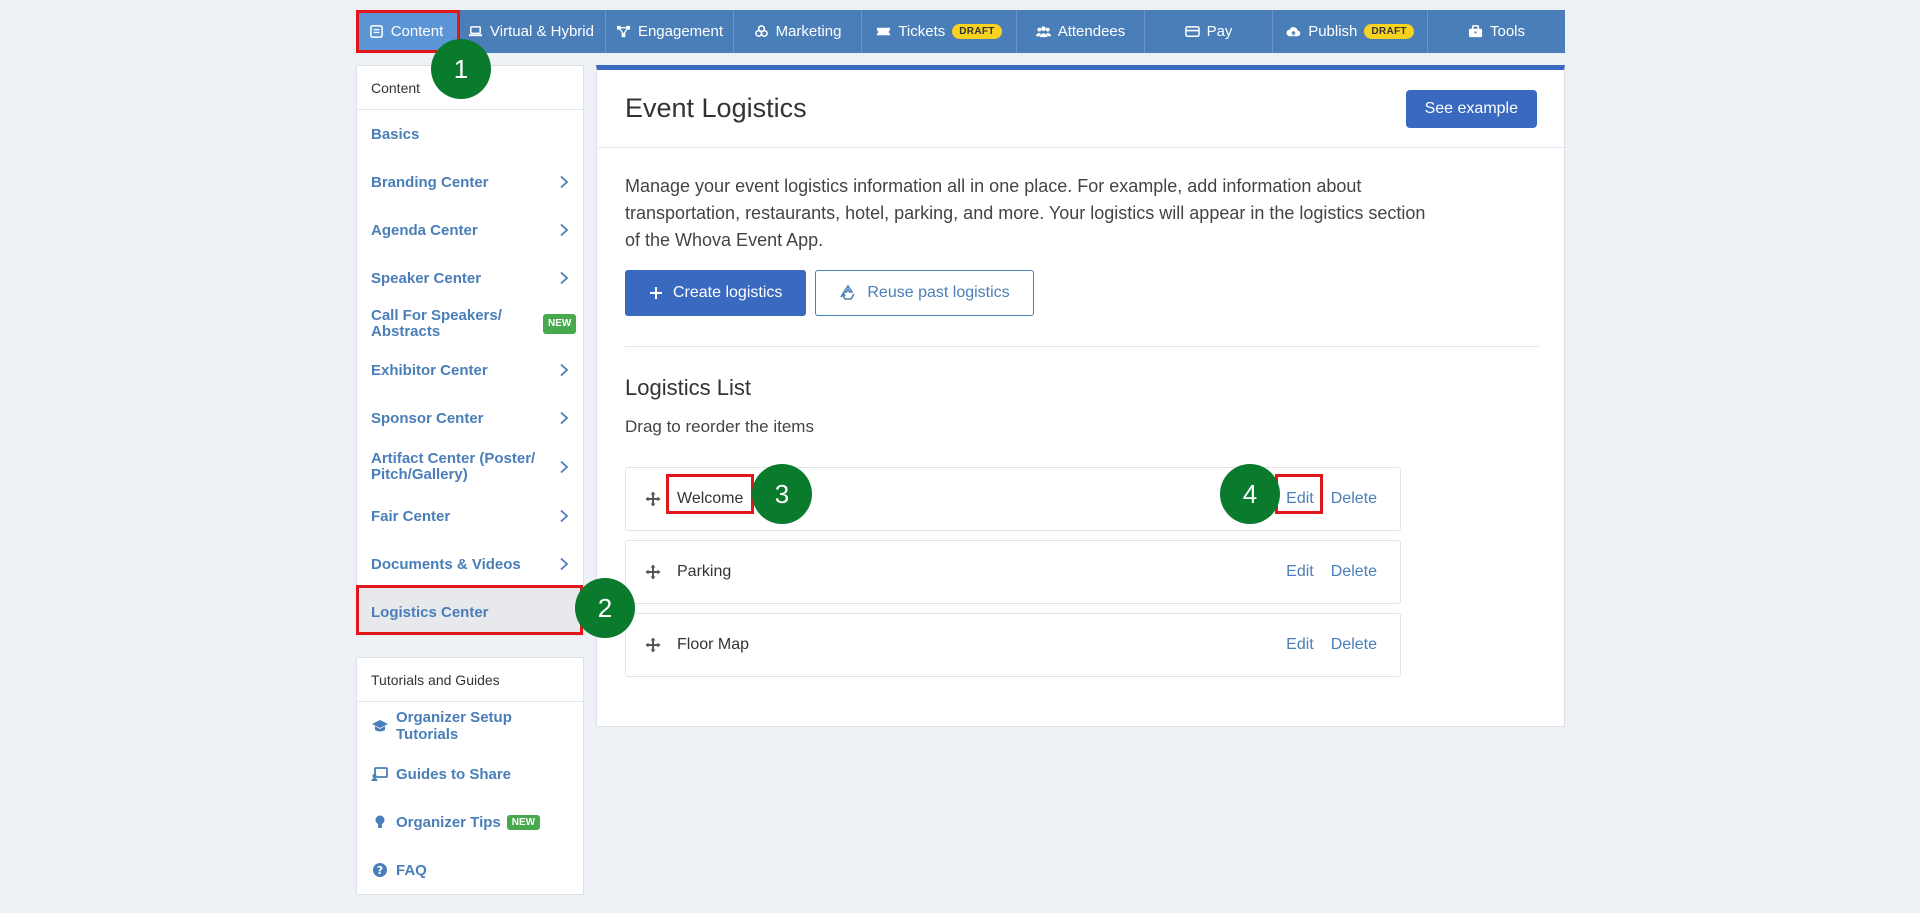 This screenshot has height=913, width=1920. I want to click on nav-tab-marketing: Marketing, so click(798, 31).